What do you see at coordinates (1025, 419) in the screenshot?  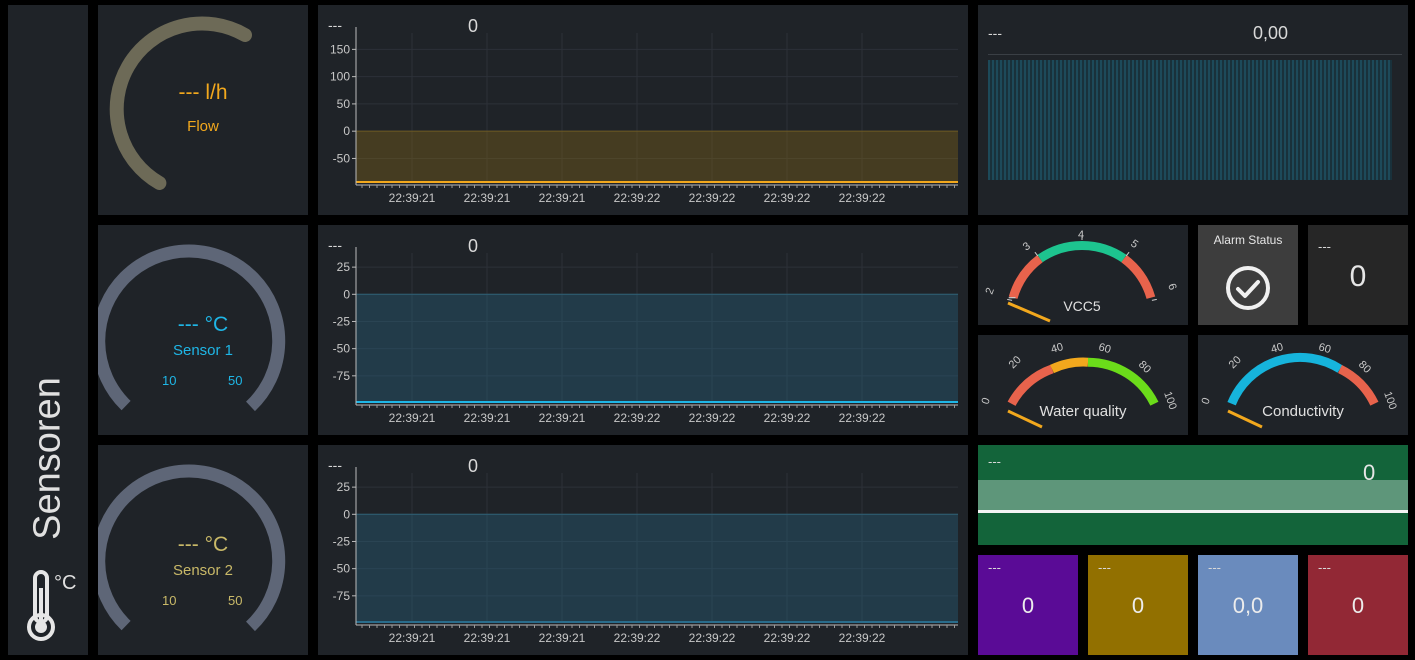 I see `wq-needle` at bounding box center [1025, 419].